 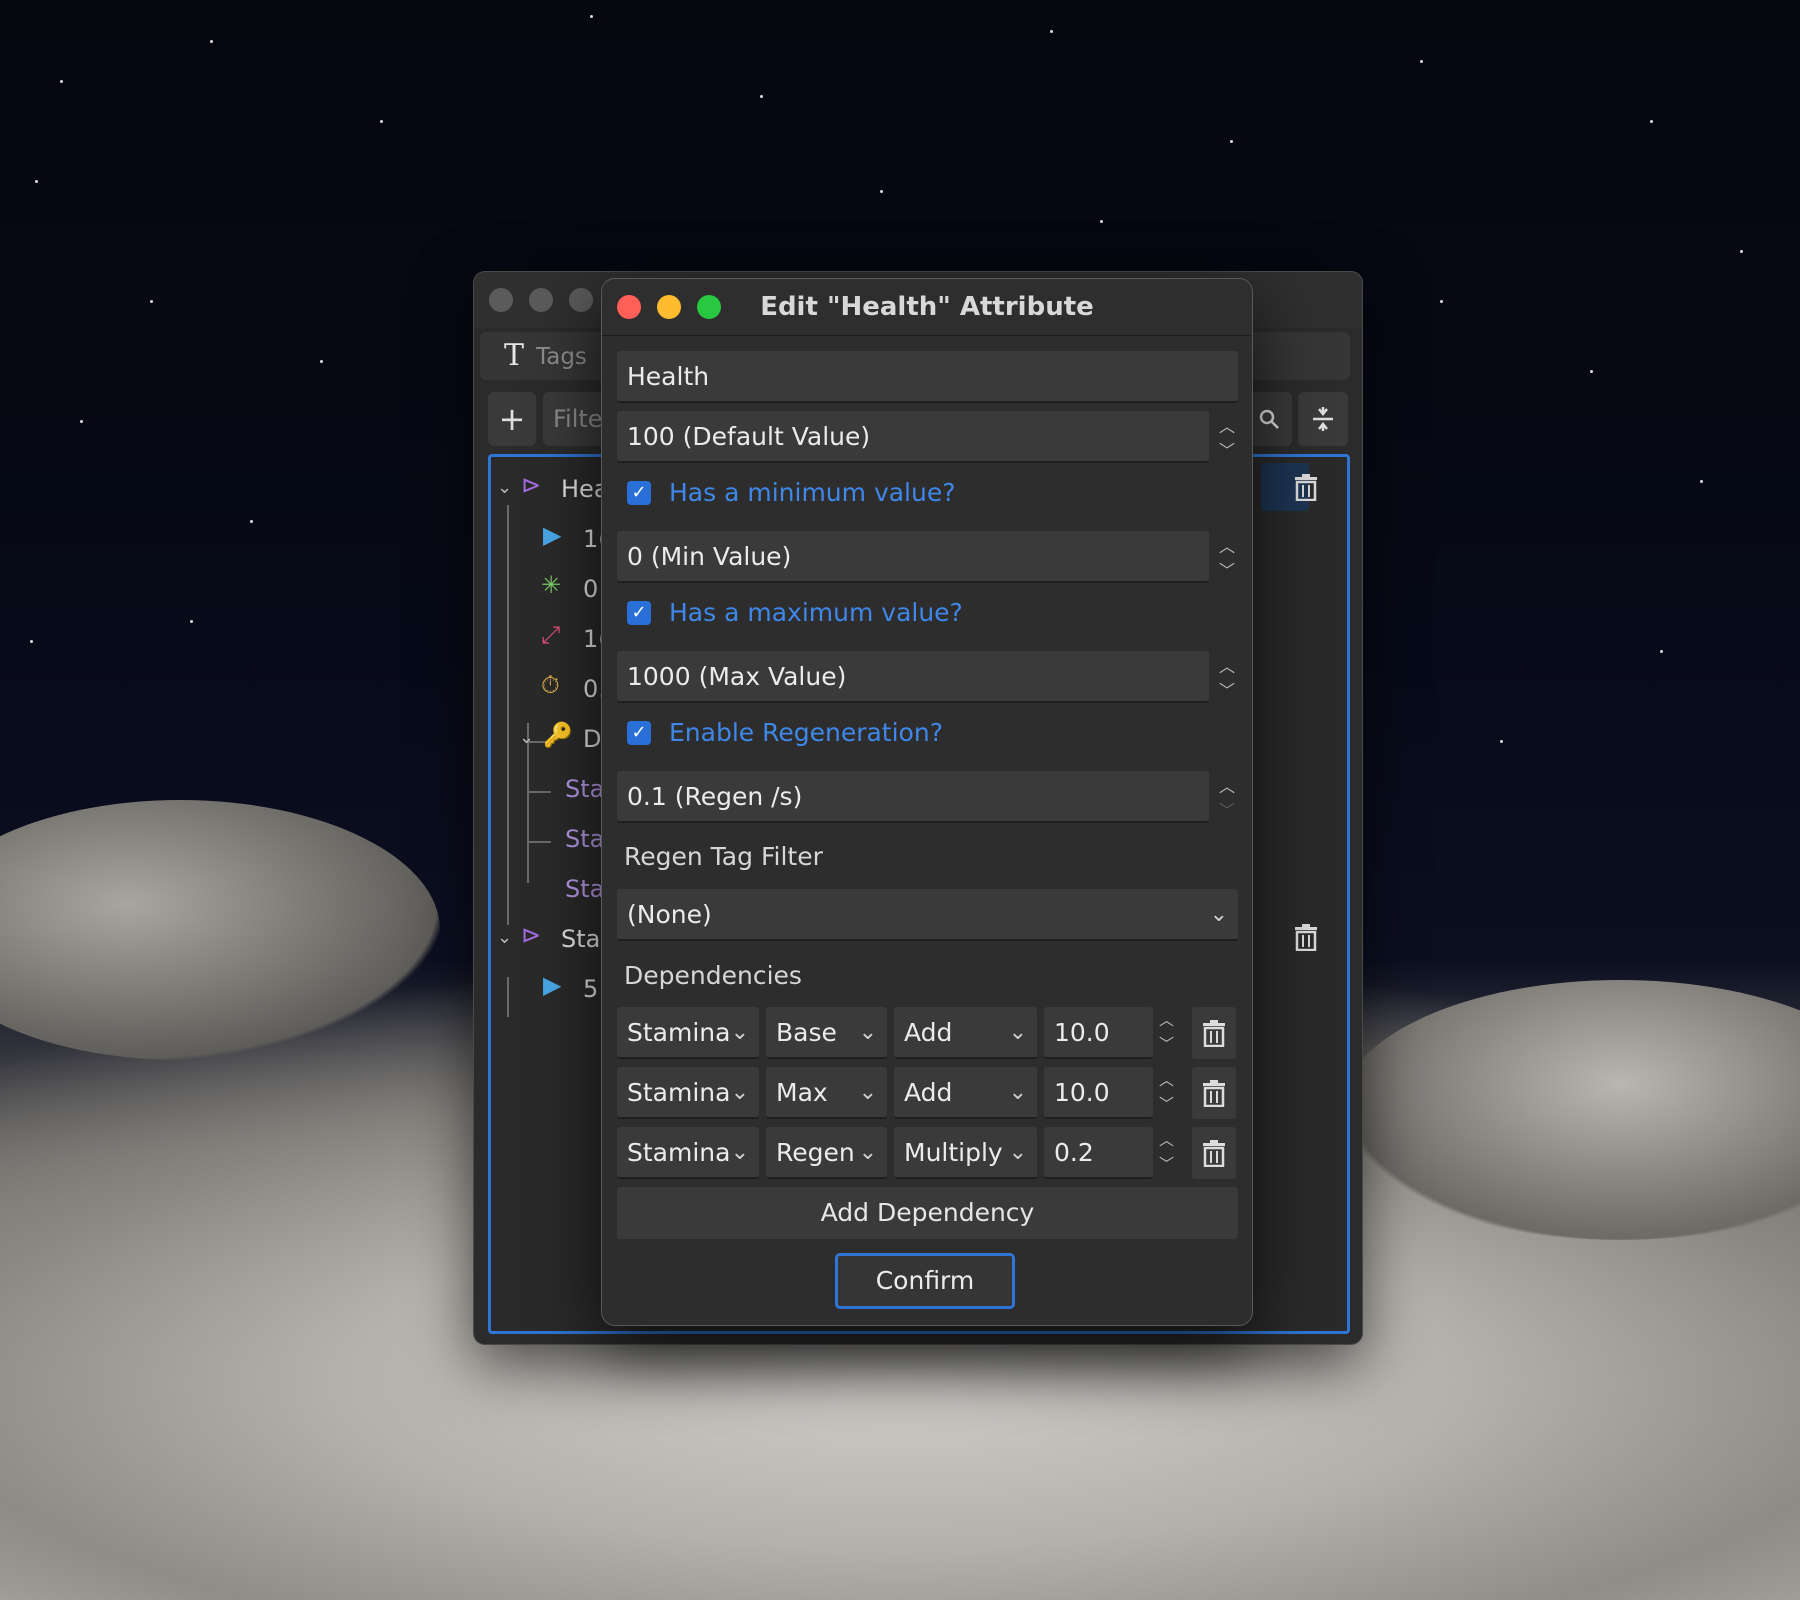 I want to click on min-value-input: 0 (Min Value), so click(x=913, y=557).